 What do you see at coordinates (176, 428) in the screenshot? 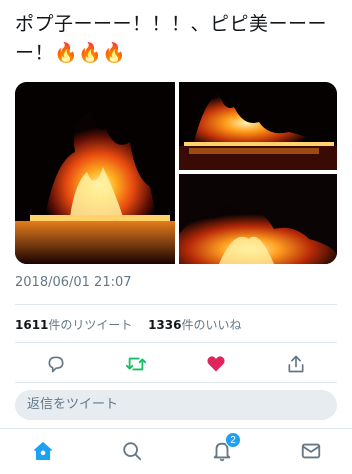
I see `tabbar-divider` at bounding box center [176, 428].